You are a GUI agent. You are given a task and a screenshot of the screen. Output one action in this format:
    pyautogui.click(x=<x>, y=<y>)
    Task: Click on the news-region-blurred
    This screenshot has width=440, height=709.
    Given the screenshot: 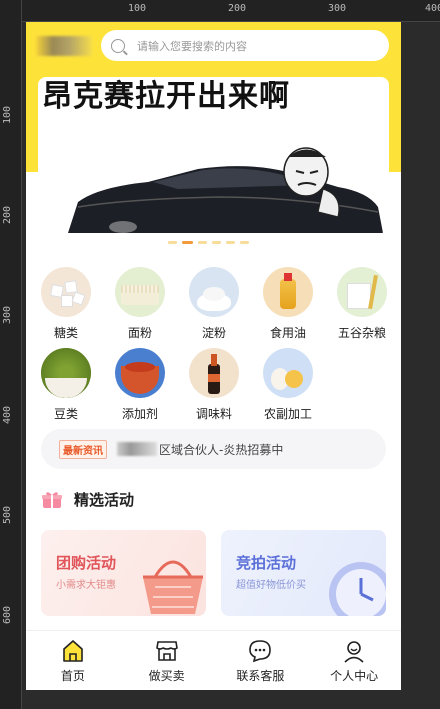 What is the action you would take?
    pyautogui.click(x=137, y=449)
    